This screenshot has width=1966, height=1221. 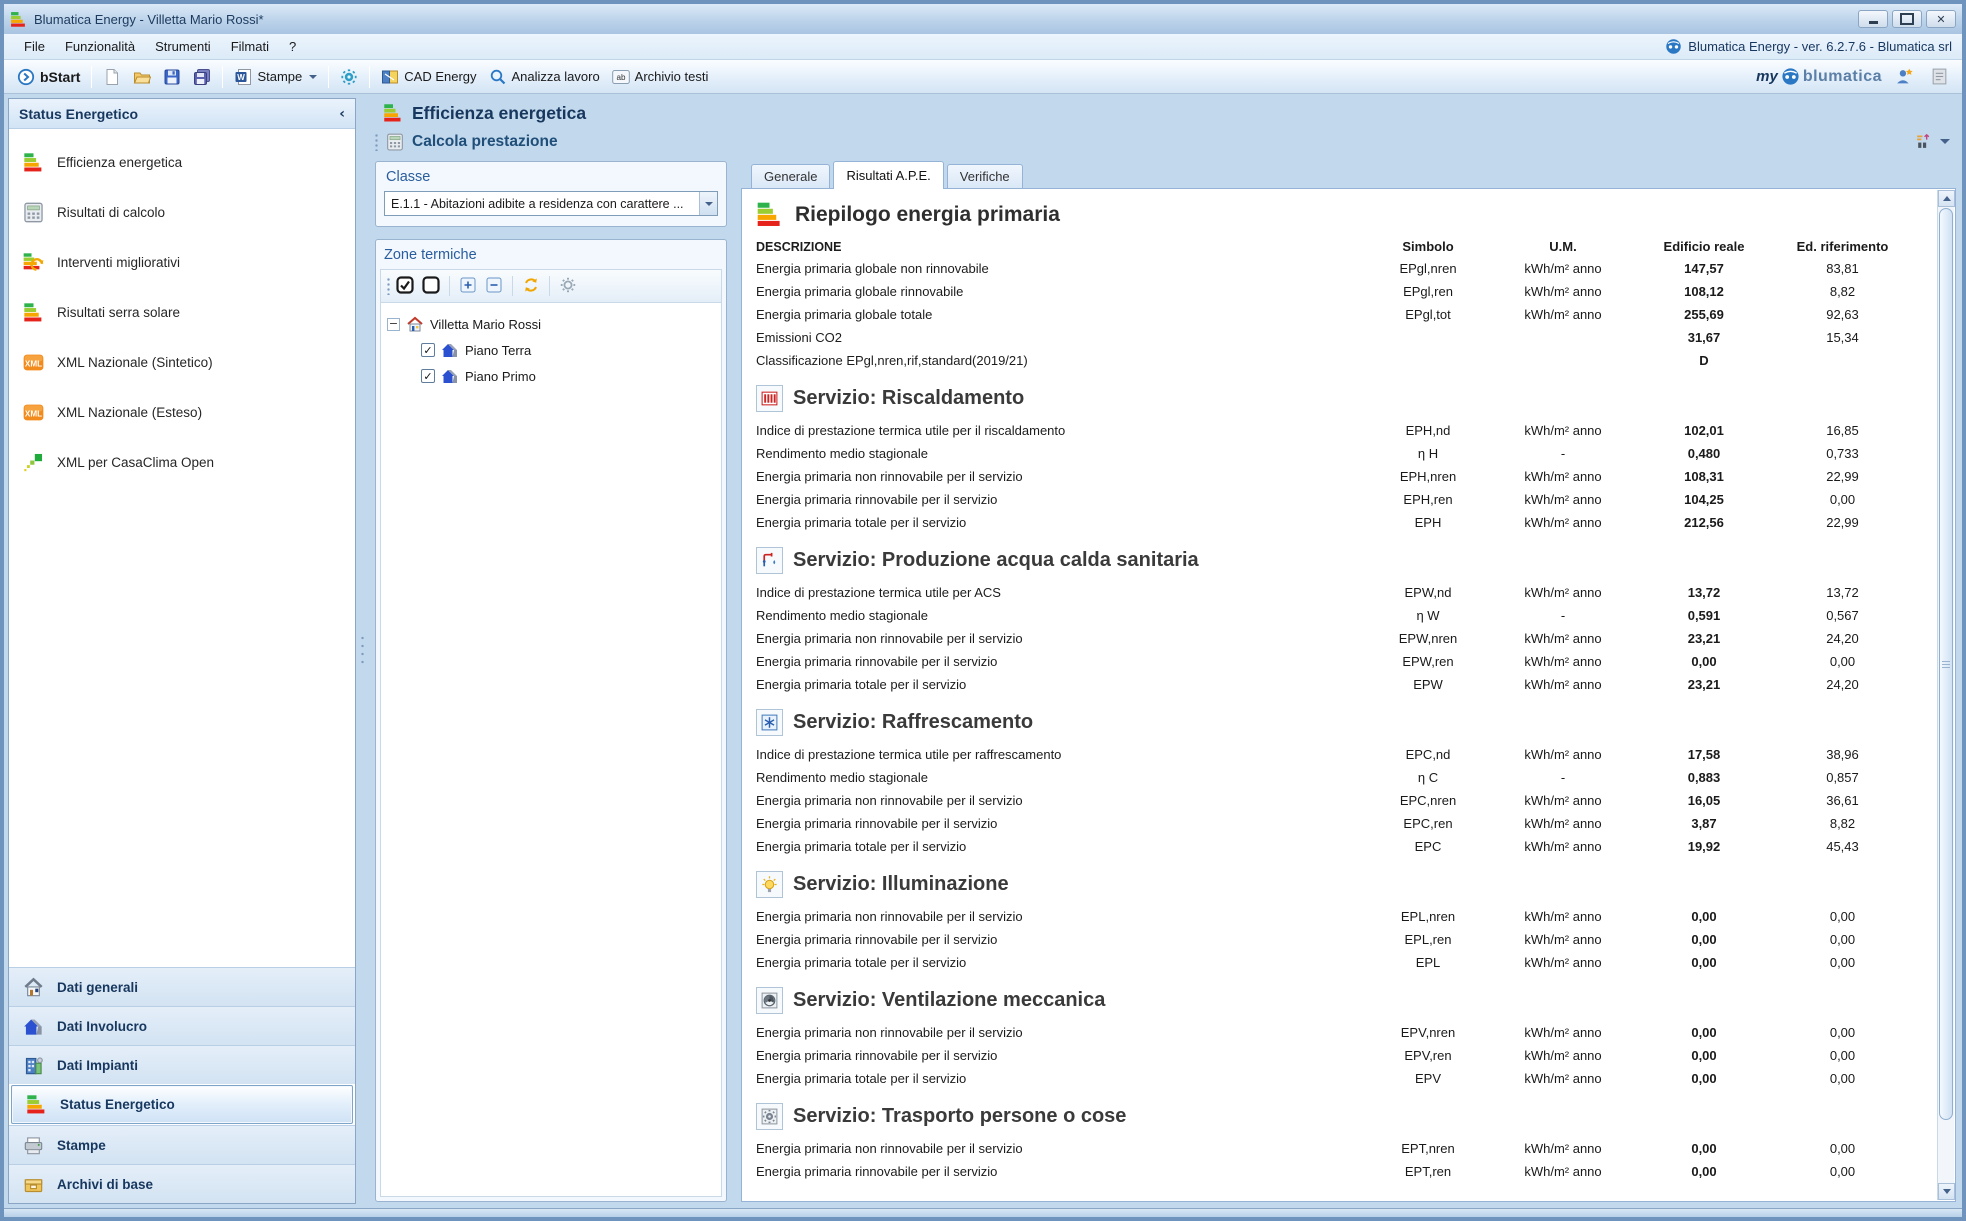 What do you see at coordinates (1842, 314) in the screenshot?
I see `row-value-riferimento: 92,63` at bounding box center [1842, 314].